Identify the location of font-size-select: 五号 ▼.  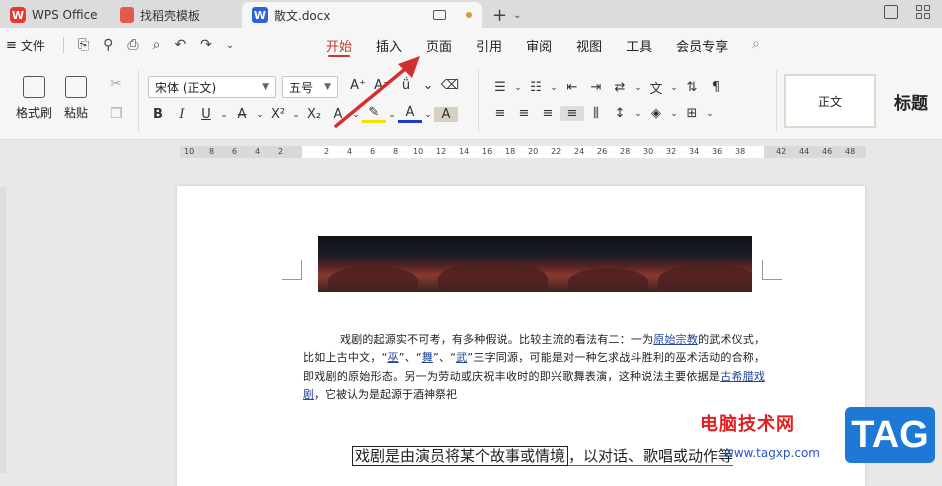
(310, 87).